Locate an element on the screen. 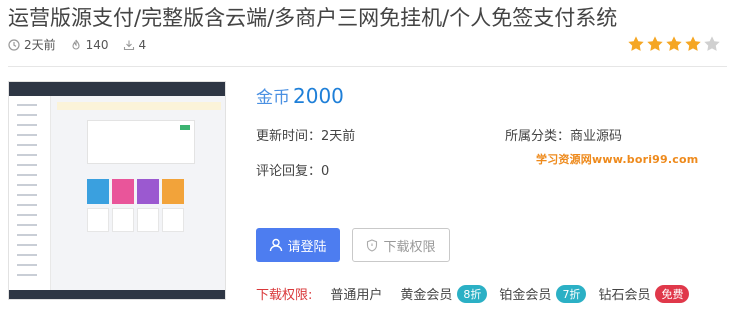  tier-diamond: 钻石会员 is located at coordinates (624, 295).